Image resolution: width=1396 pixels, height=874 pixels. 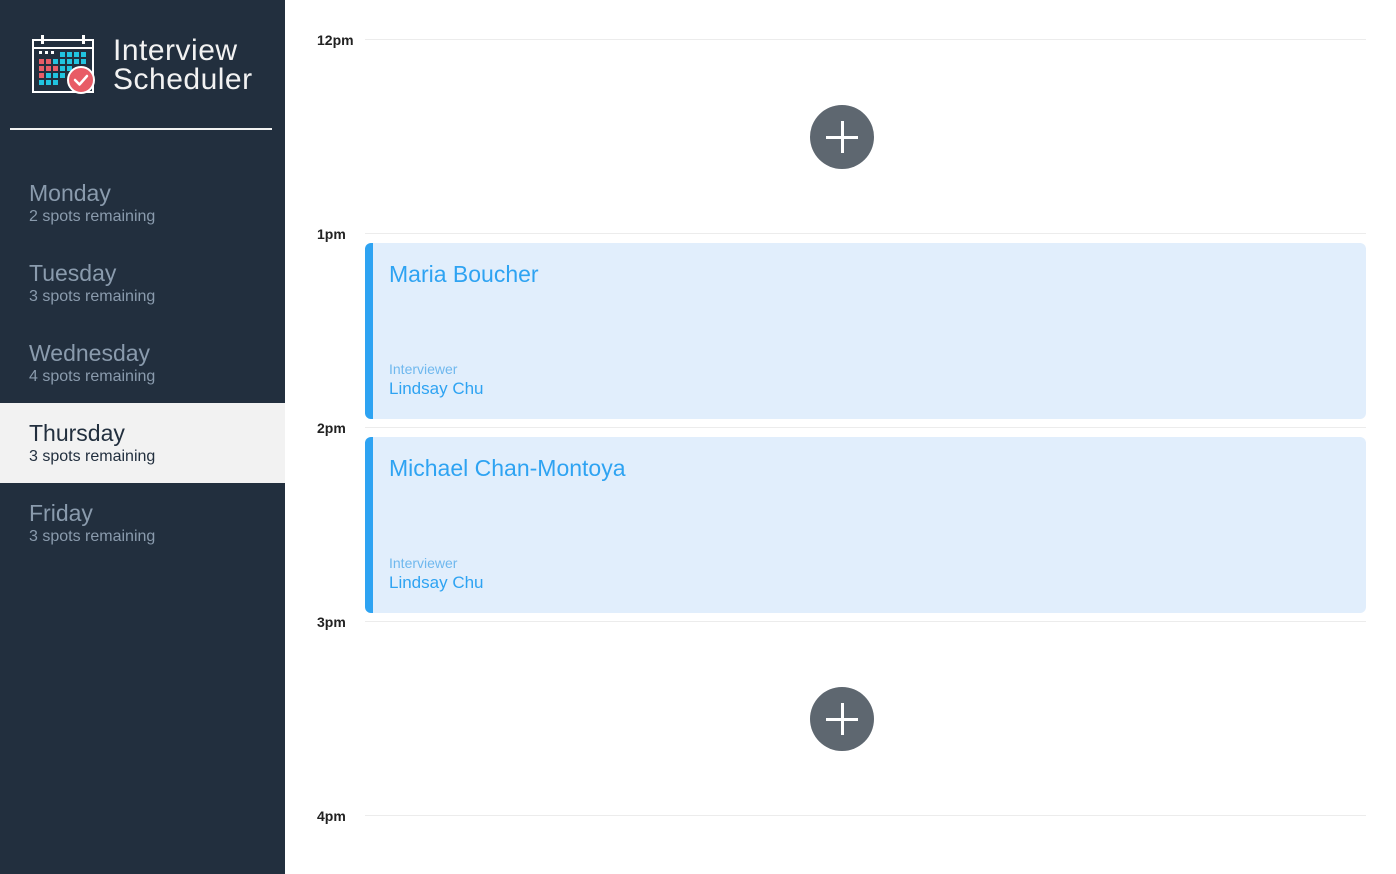 What do you see at coordinates (183, 79) in the screenshot?
I see `app-title-line2: Scheduler` at bounding box center [183, 79].